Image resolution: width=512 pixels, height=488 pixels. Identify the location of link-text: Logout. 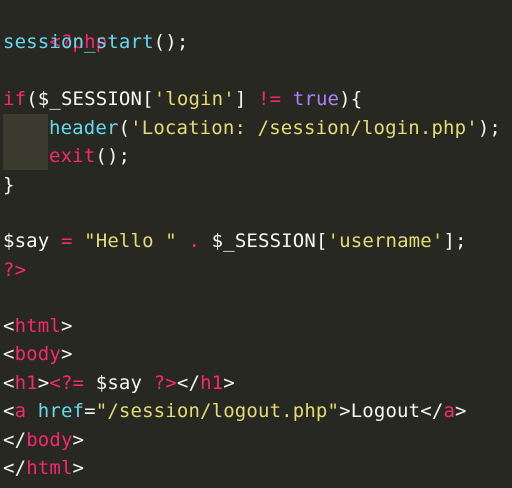
(385, 411).